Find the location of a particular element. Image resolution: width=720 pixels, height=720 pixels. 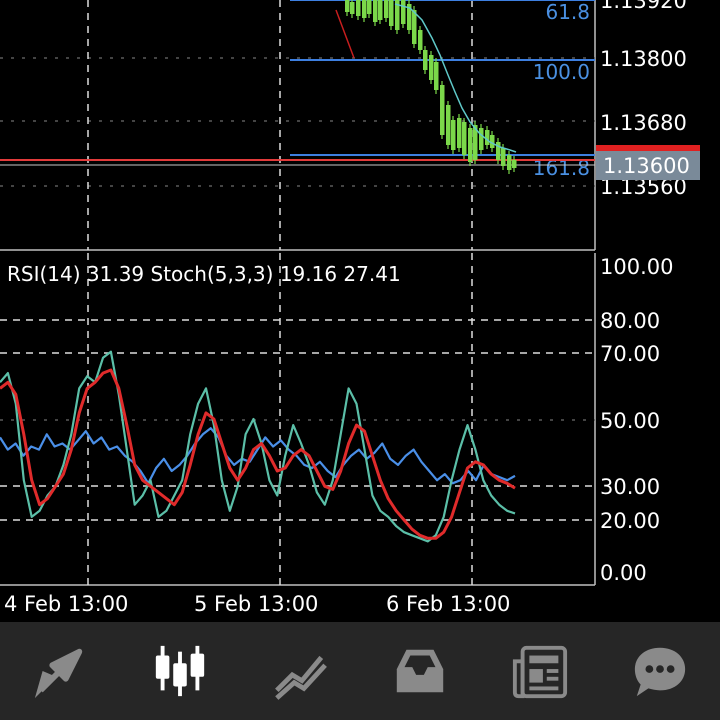

time-label-2: 5 Feb 13:00 is located at coordinates (256, 604).